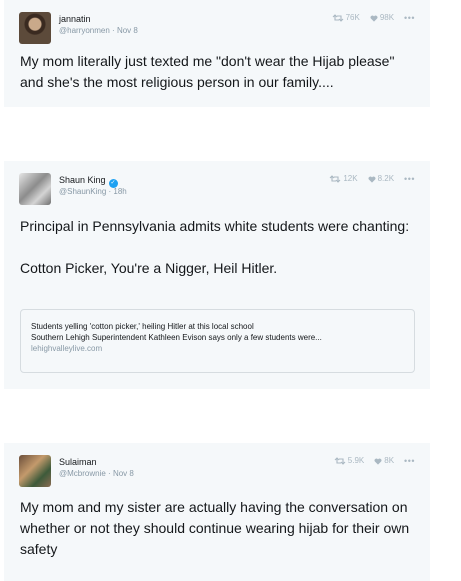 The image size is (461, 581). I want to click on retweet-count: 5.9K, so click(356, 460).